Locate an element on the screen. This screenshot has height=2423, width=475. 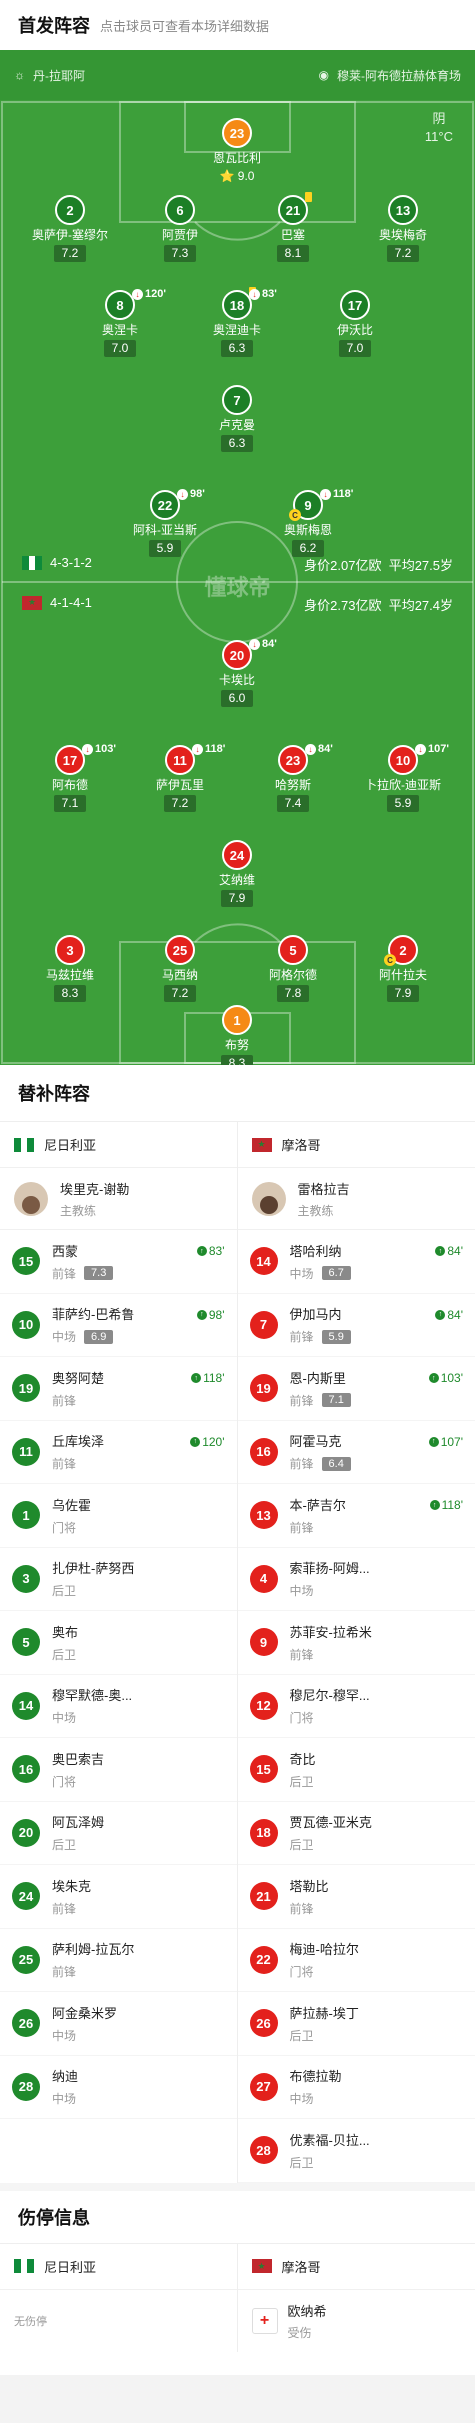
player-name: 艾纳维 is located at coordinates (236, 880).